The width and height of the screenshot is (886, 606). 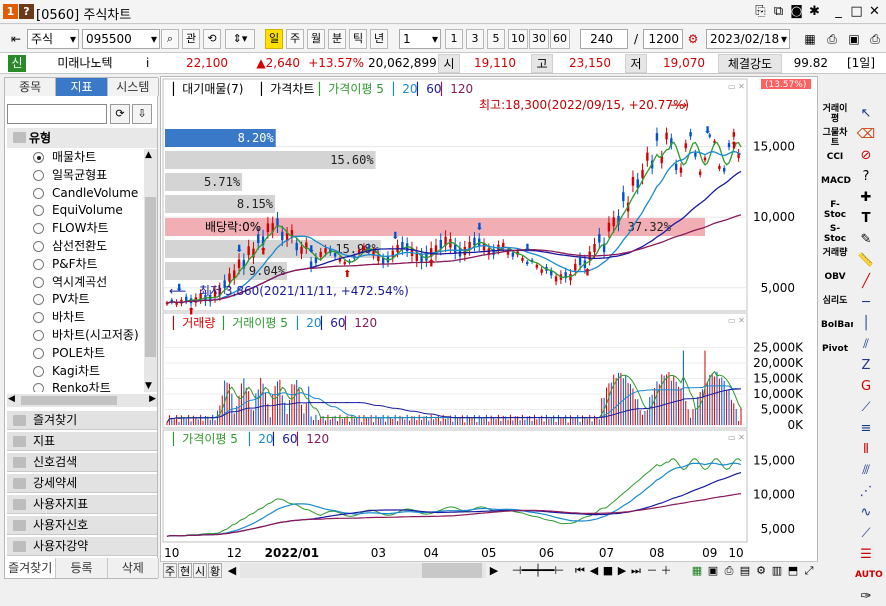 What do you see at coordinates (866, 470) in the screenshot?
I see `speed-line-icon: ⫻` at bounding box center [866, 470].